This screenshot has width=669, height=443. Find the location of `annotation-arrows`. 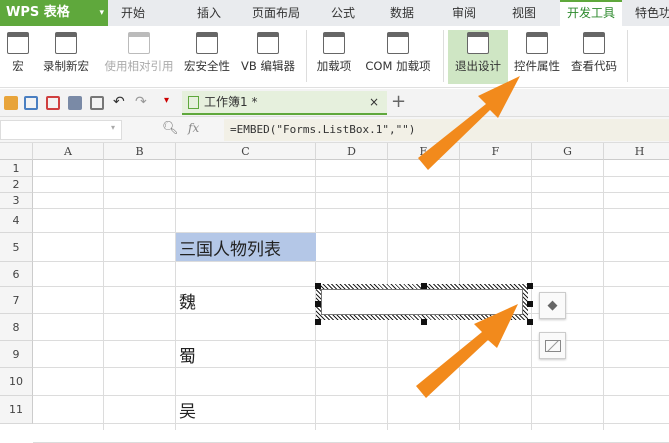

annotation-arrows is located at coordinates (468, 237).